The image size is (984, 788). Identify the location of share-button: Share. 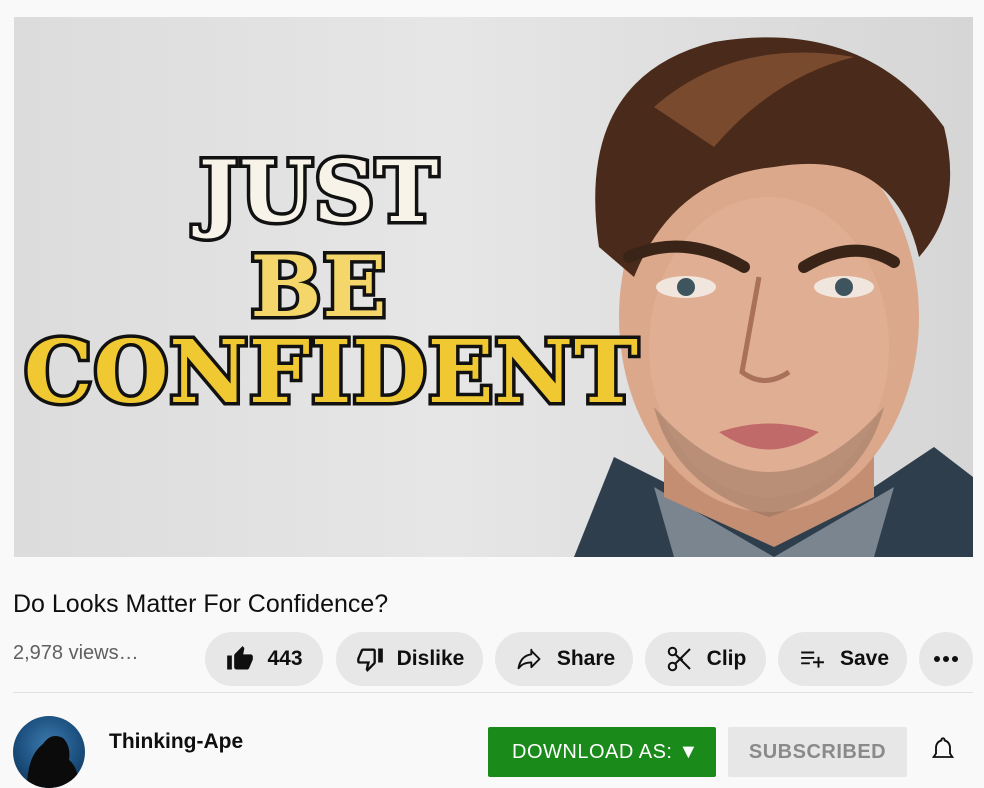
(564, 659).